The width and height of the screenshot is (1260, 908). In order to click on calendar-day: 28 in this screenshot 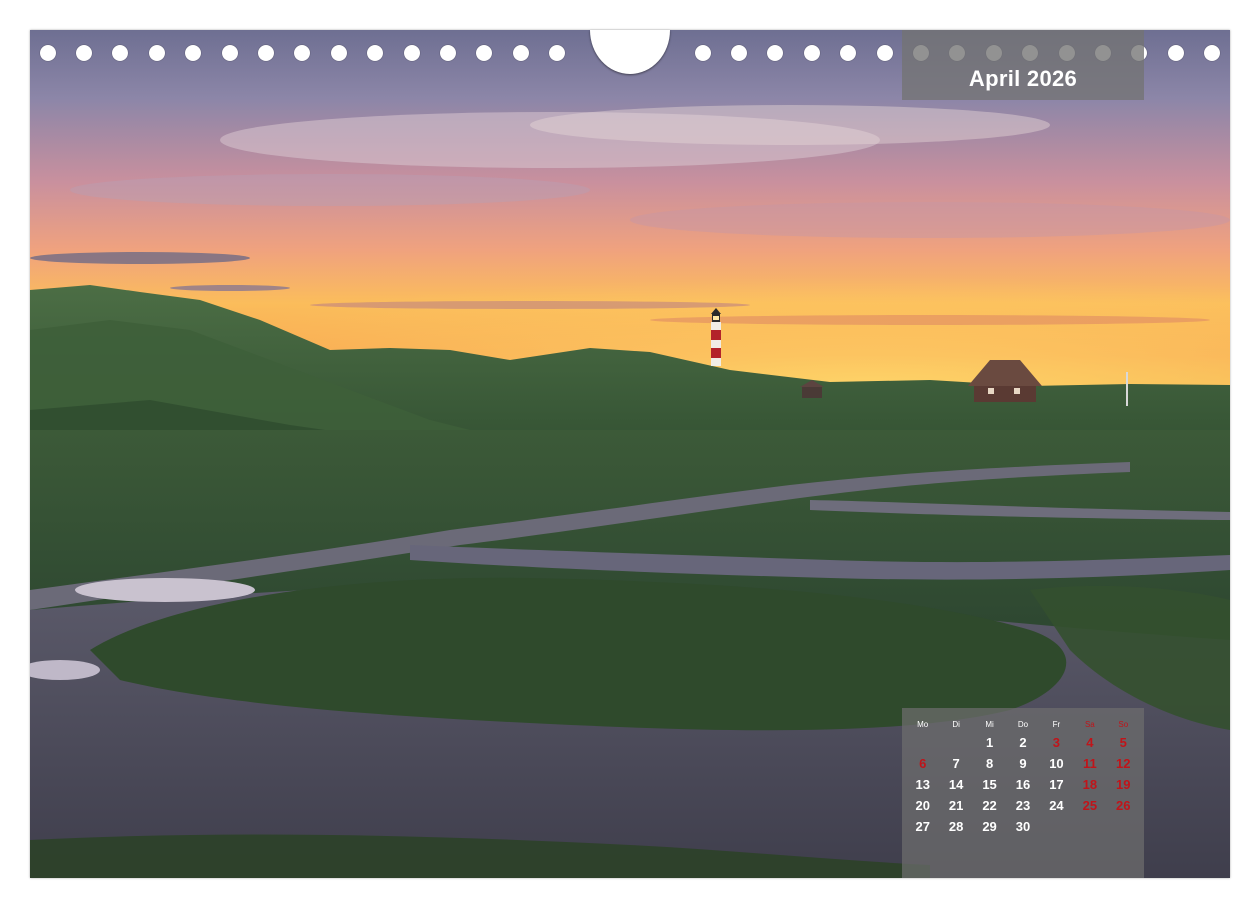, I will do `click(956, 826)`.